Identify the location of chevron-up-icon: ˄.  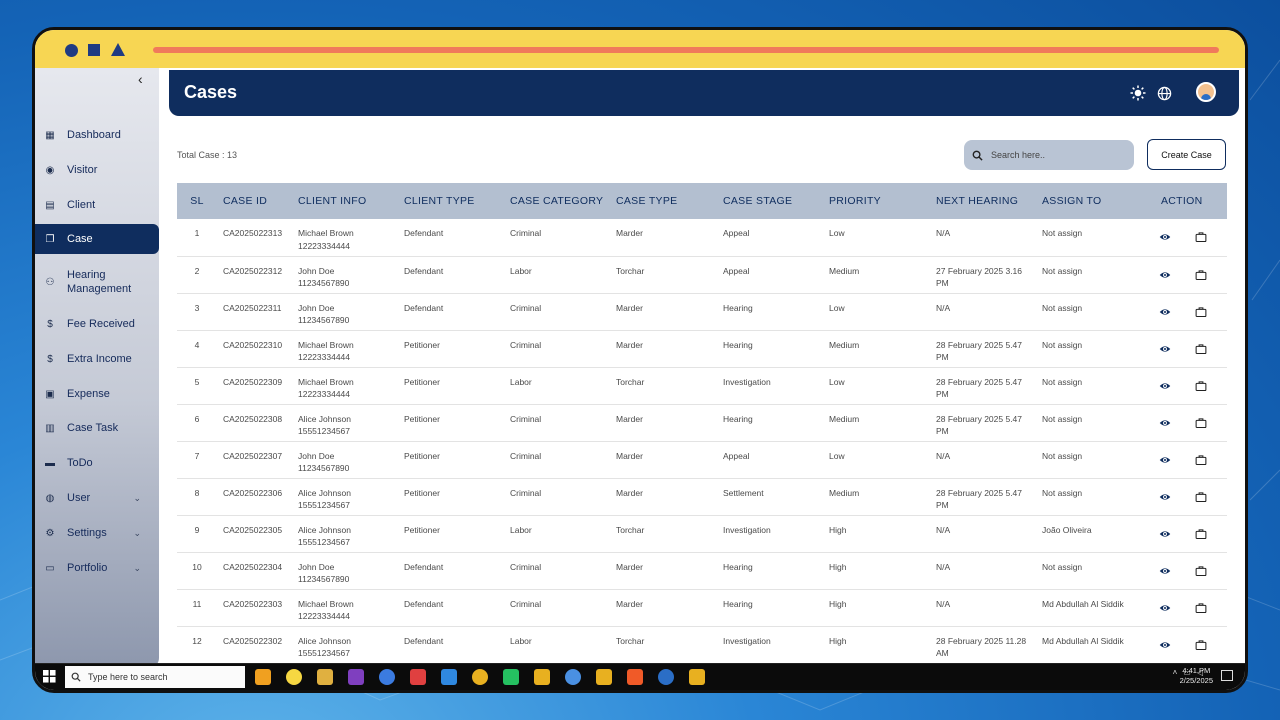
(1175, 672).